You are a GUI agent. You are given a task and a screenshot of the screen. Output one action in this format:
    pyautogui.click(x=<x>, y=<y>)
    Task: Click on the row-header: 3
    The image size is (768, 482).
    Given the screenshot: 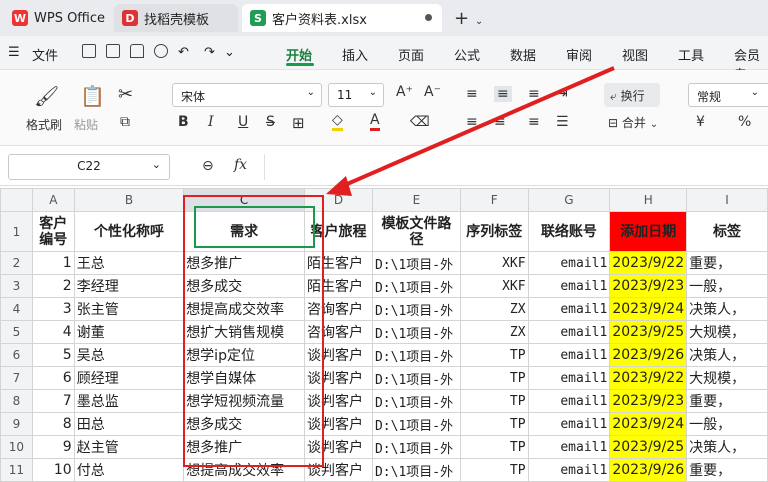 What is the action you would take?
    pyautogui.click(x=16, y=286)
    